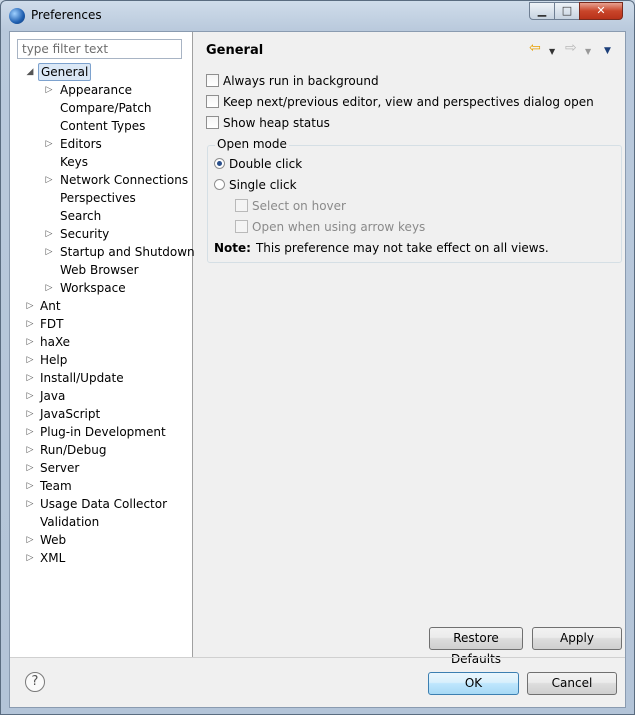 This screenshot has width=635, height=715. What do you see at coordinates (101, 216) in the screenshot?
I see `tree-item: Search` at bounding box center [101, 216].